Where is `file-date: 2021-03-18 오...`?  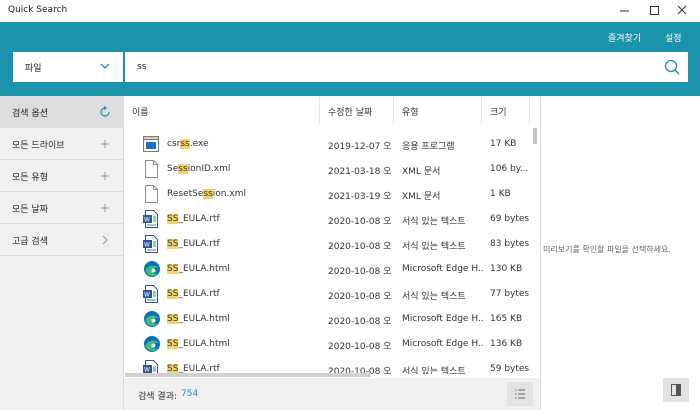 file-date: 2021-03-18 오... is located at coordinates (360, 172).